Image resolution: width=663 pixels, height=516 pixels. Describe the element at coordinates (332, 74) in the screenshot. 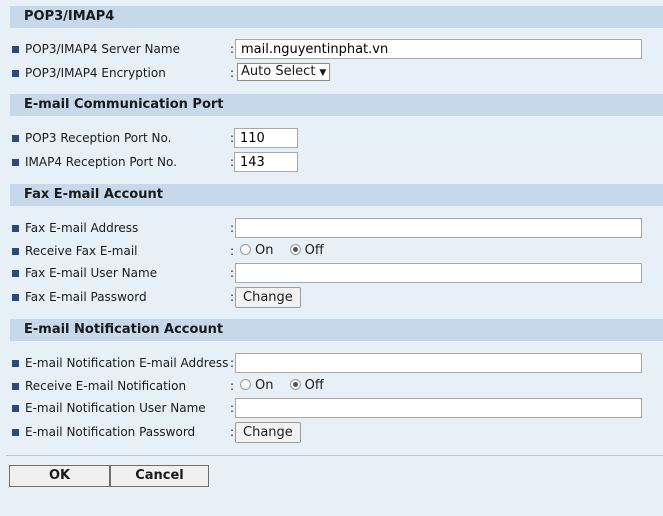

I see `row-encryption: POP3/IMAP4 Encryption : Auto Select ▼` at that location.